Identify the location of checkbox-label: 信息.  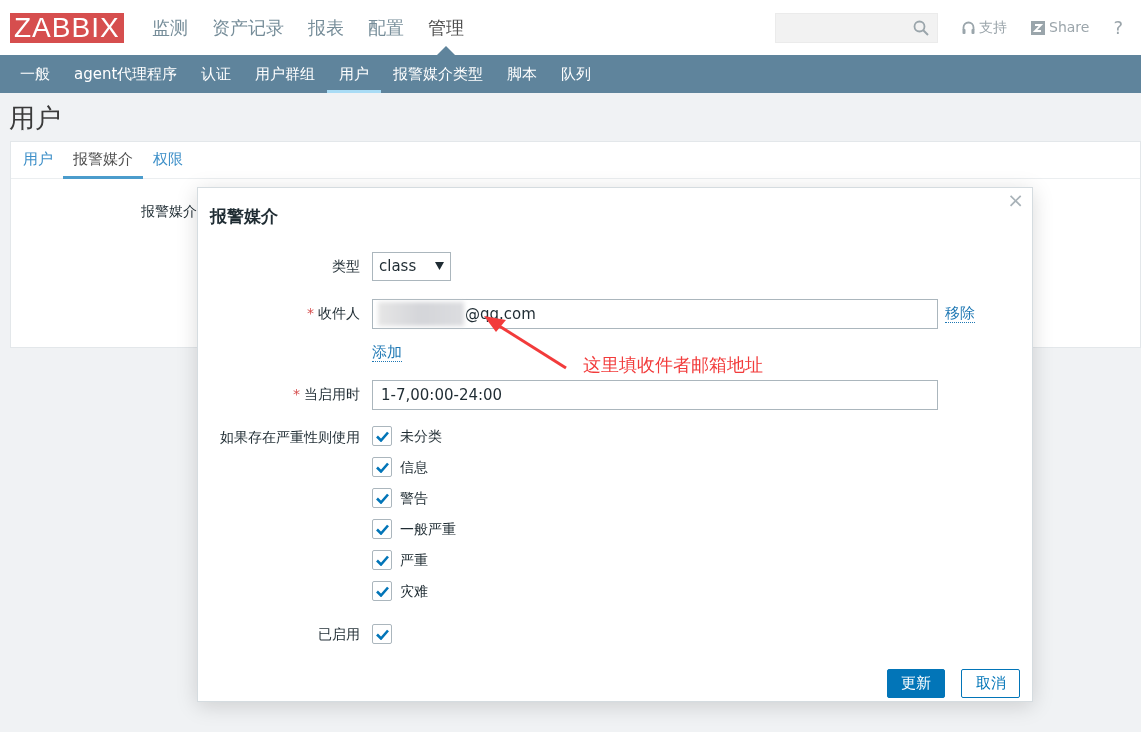
(414, 467).